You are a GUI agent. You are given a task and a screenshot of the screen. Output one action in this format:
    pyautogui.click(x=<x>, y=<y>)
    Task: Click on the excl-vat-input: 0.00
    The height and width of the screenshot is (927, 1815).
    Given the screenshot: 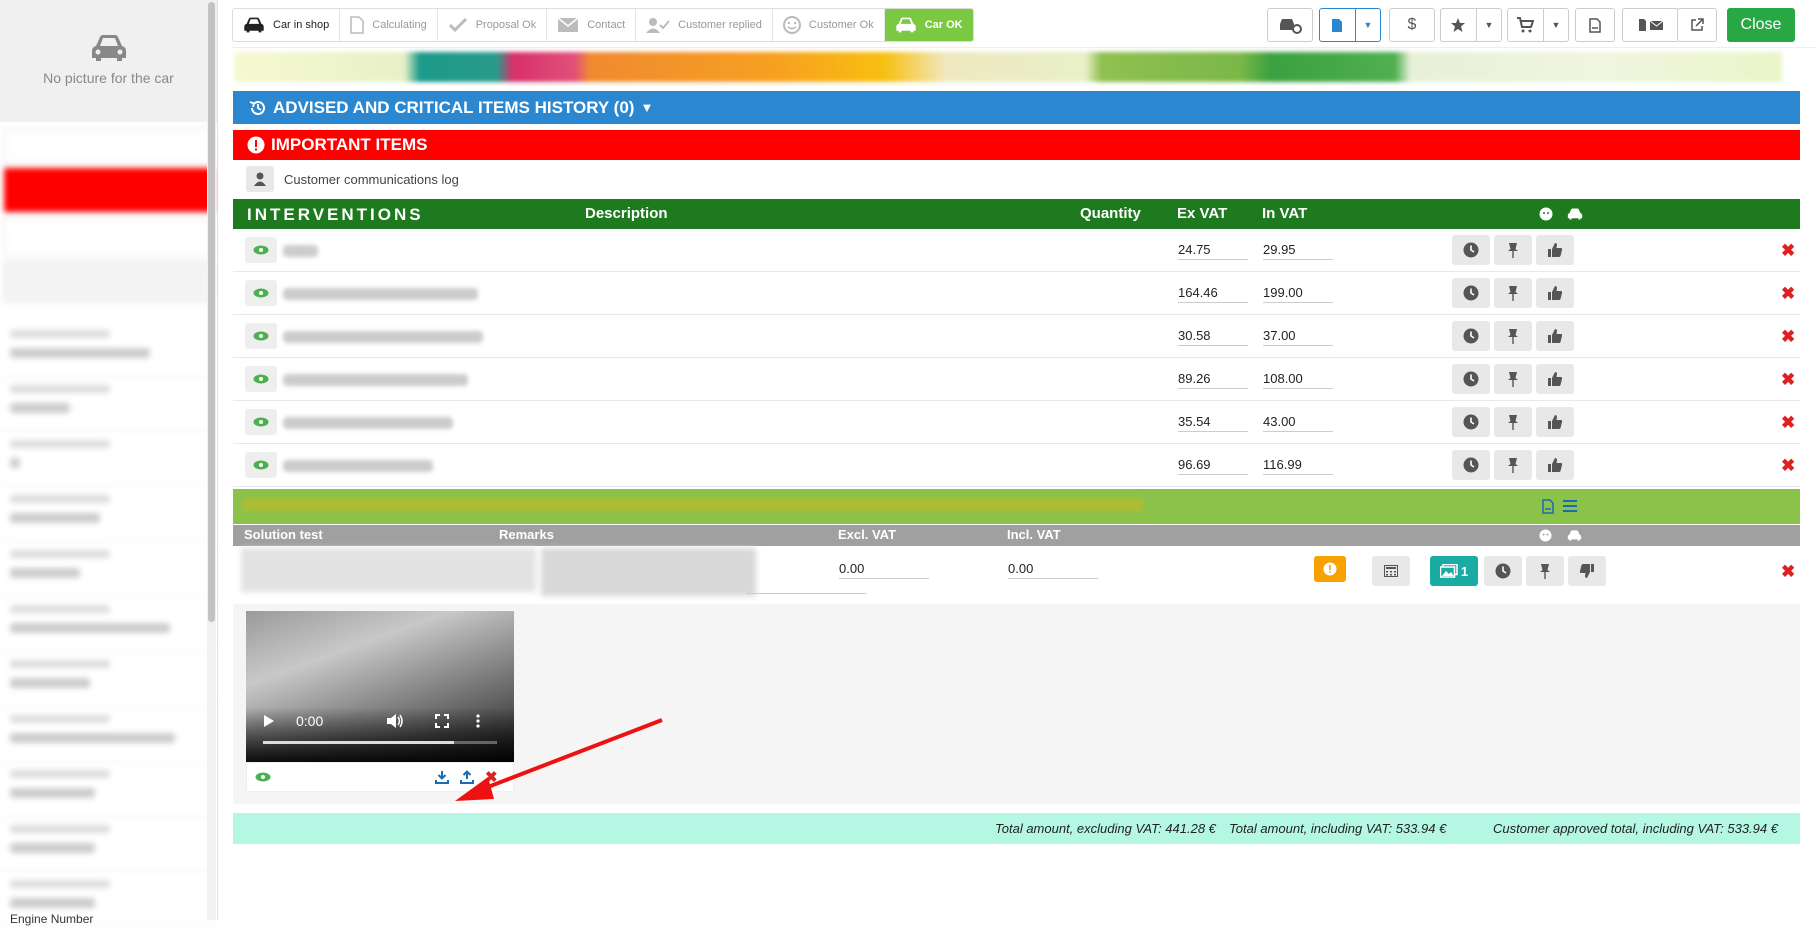 What is the action you would take?
    pyautogui.click(x=884, y=570)
    